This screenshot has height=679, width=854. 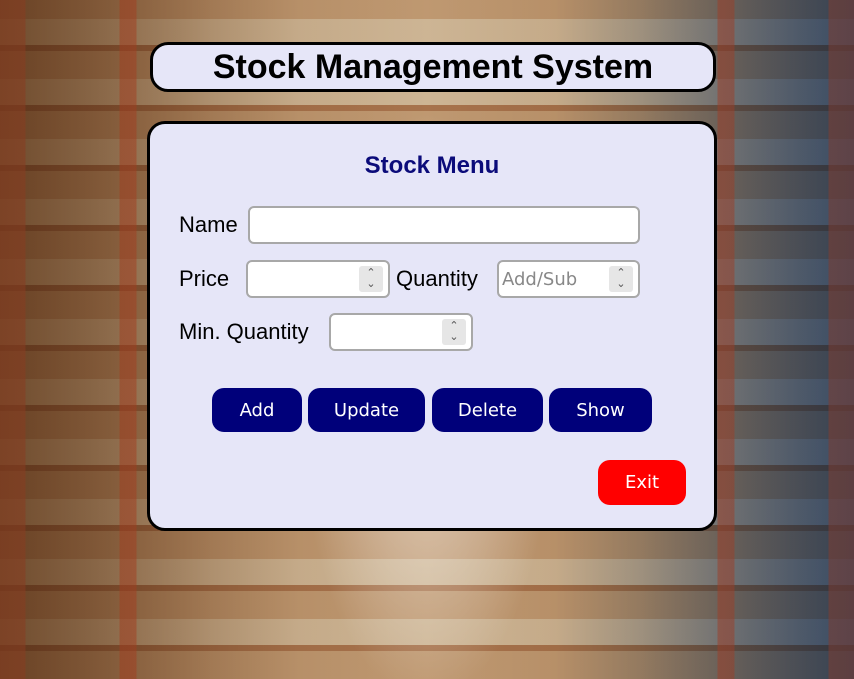 I want to click on app-title: Stock Management System, so click(x=433, y=66).